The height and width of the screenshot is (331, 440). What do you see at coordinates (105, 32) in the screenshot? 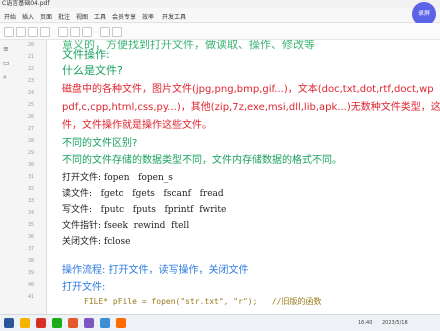
I see `select-icon` at bounding box center [105, 32].